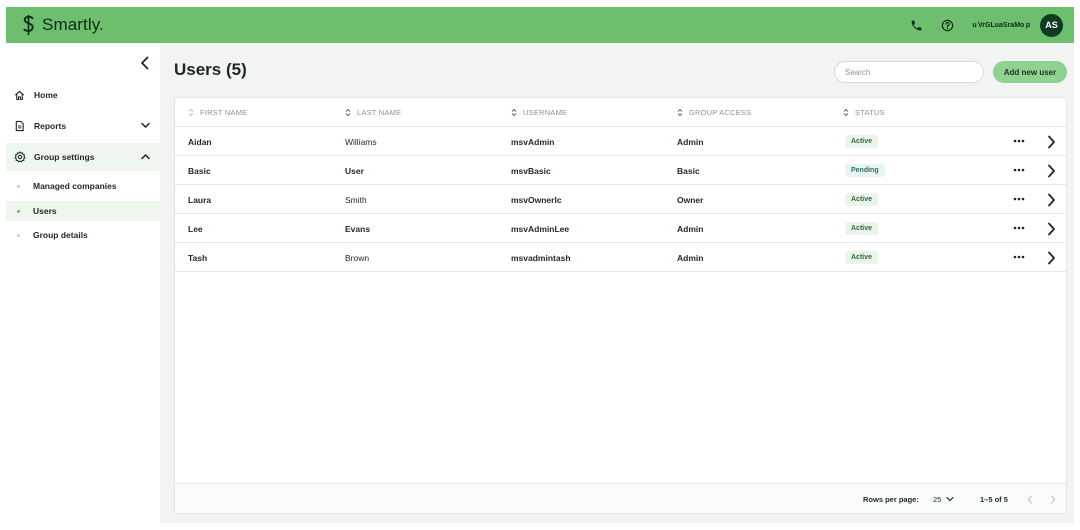 The width and height of the screenshot is (1080, 530). I want to click on column-header-label: USERNAME, so click(545, 112).